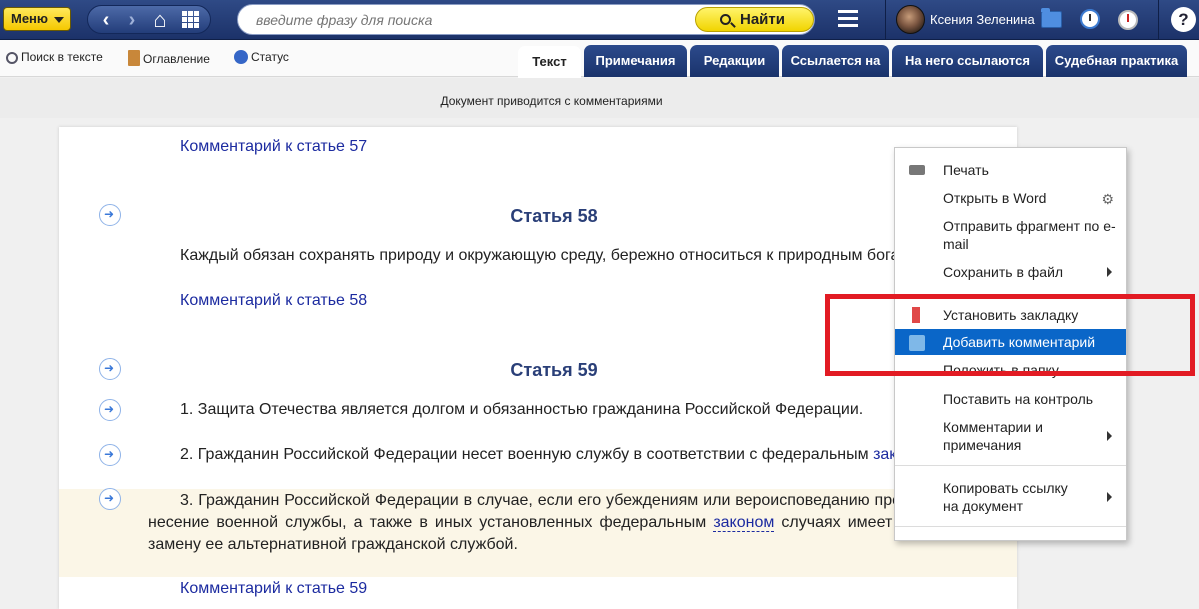 The width and height of the screenshot is (1199, 609). I want to click on hamburger-icon, so click(848, 19).